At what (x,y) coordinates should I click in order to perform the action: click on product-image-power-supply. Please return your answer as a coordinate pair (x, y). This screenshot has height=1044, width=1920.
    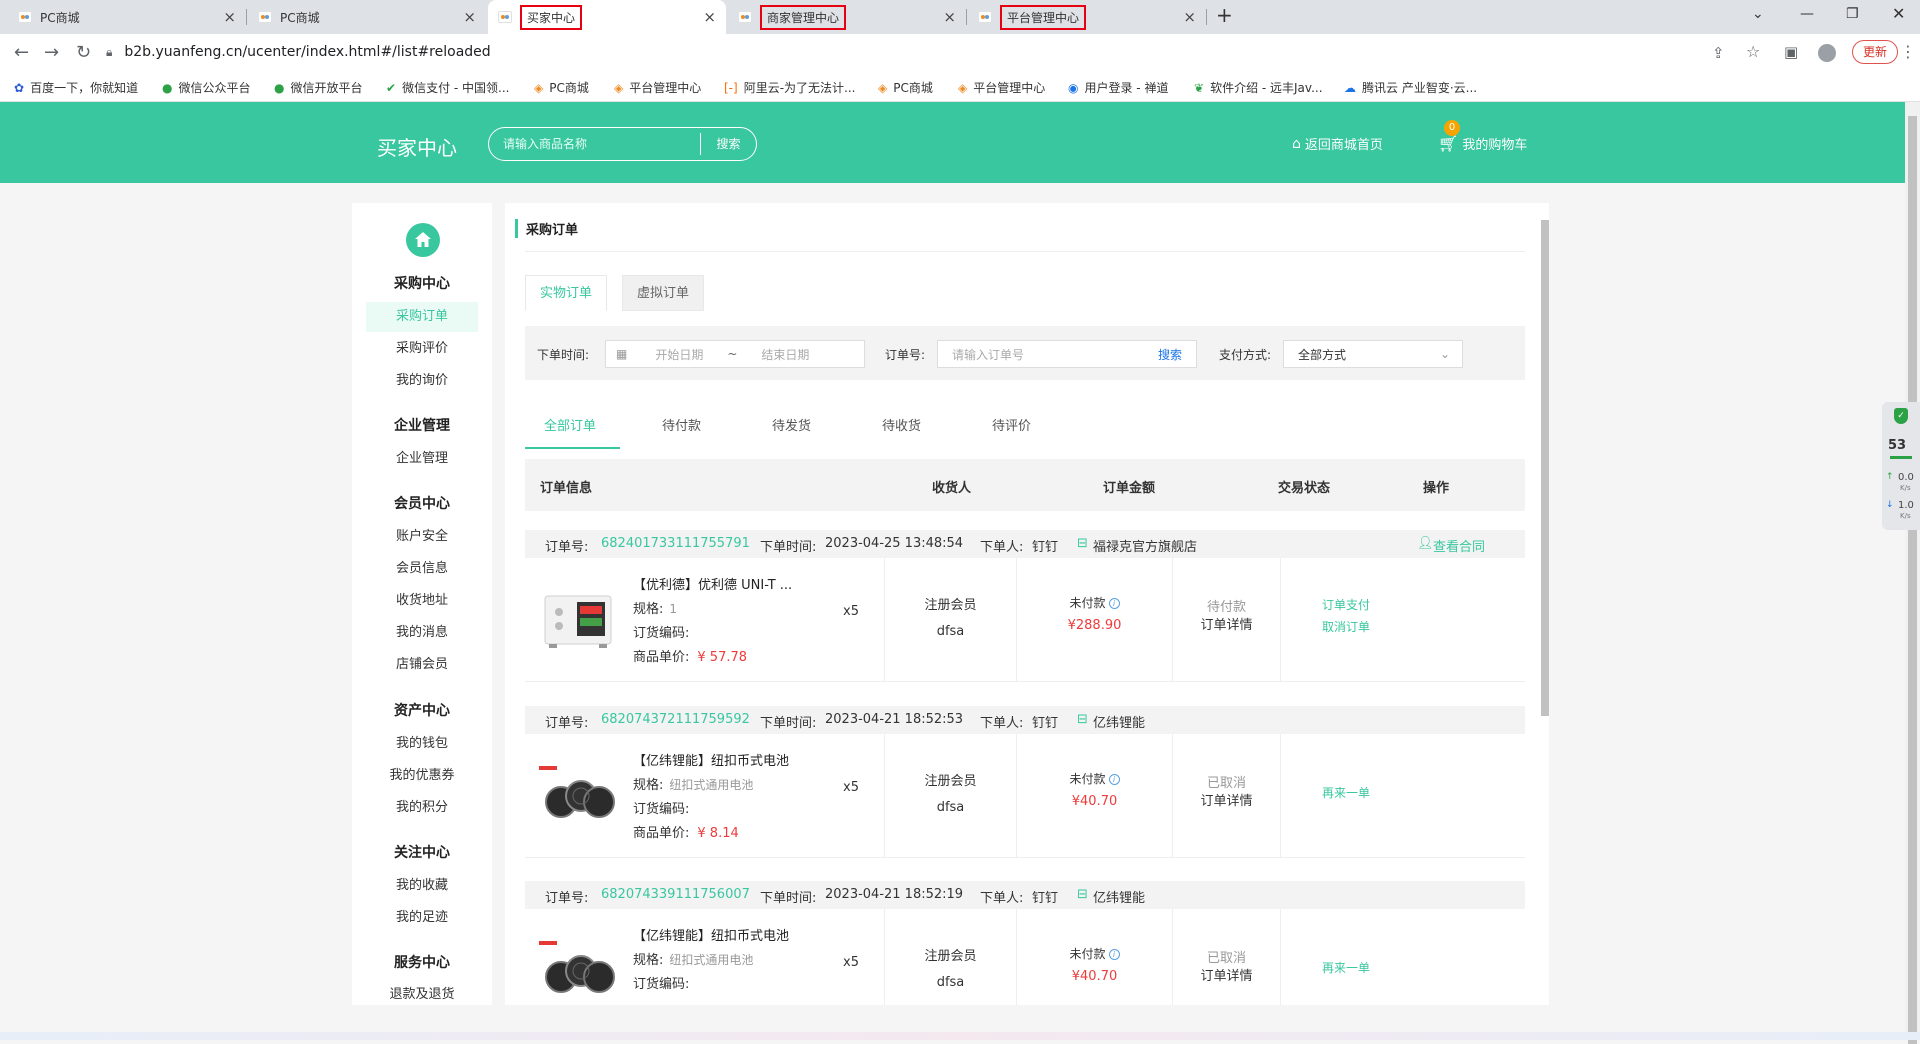
    Looking at the image, I should click on (578, 619).